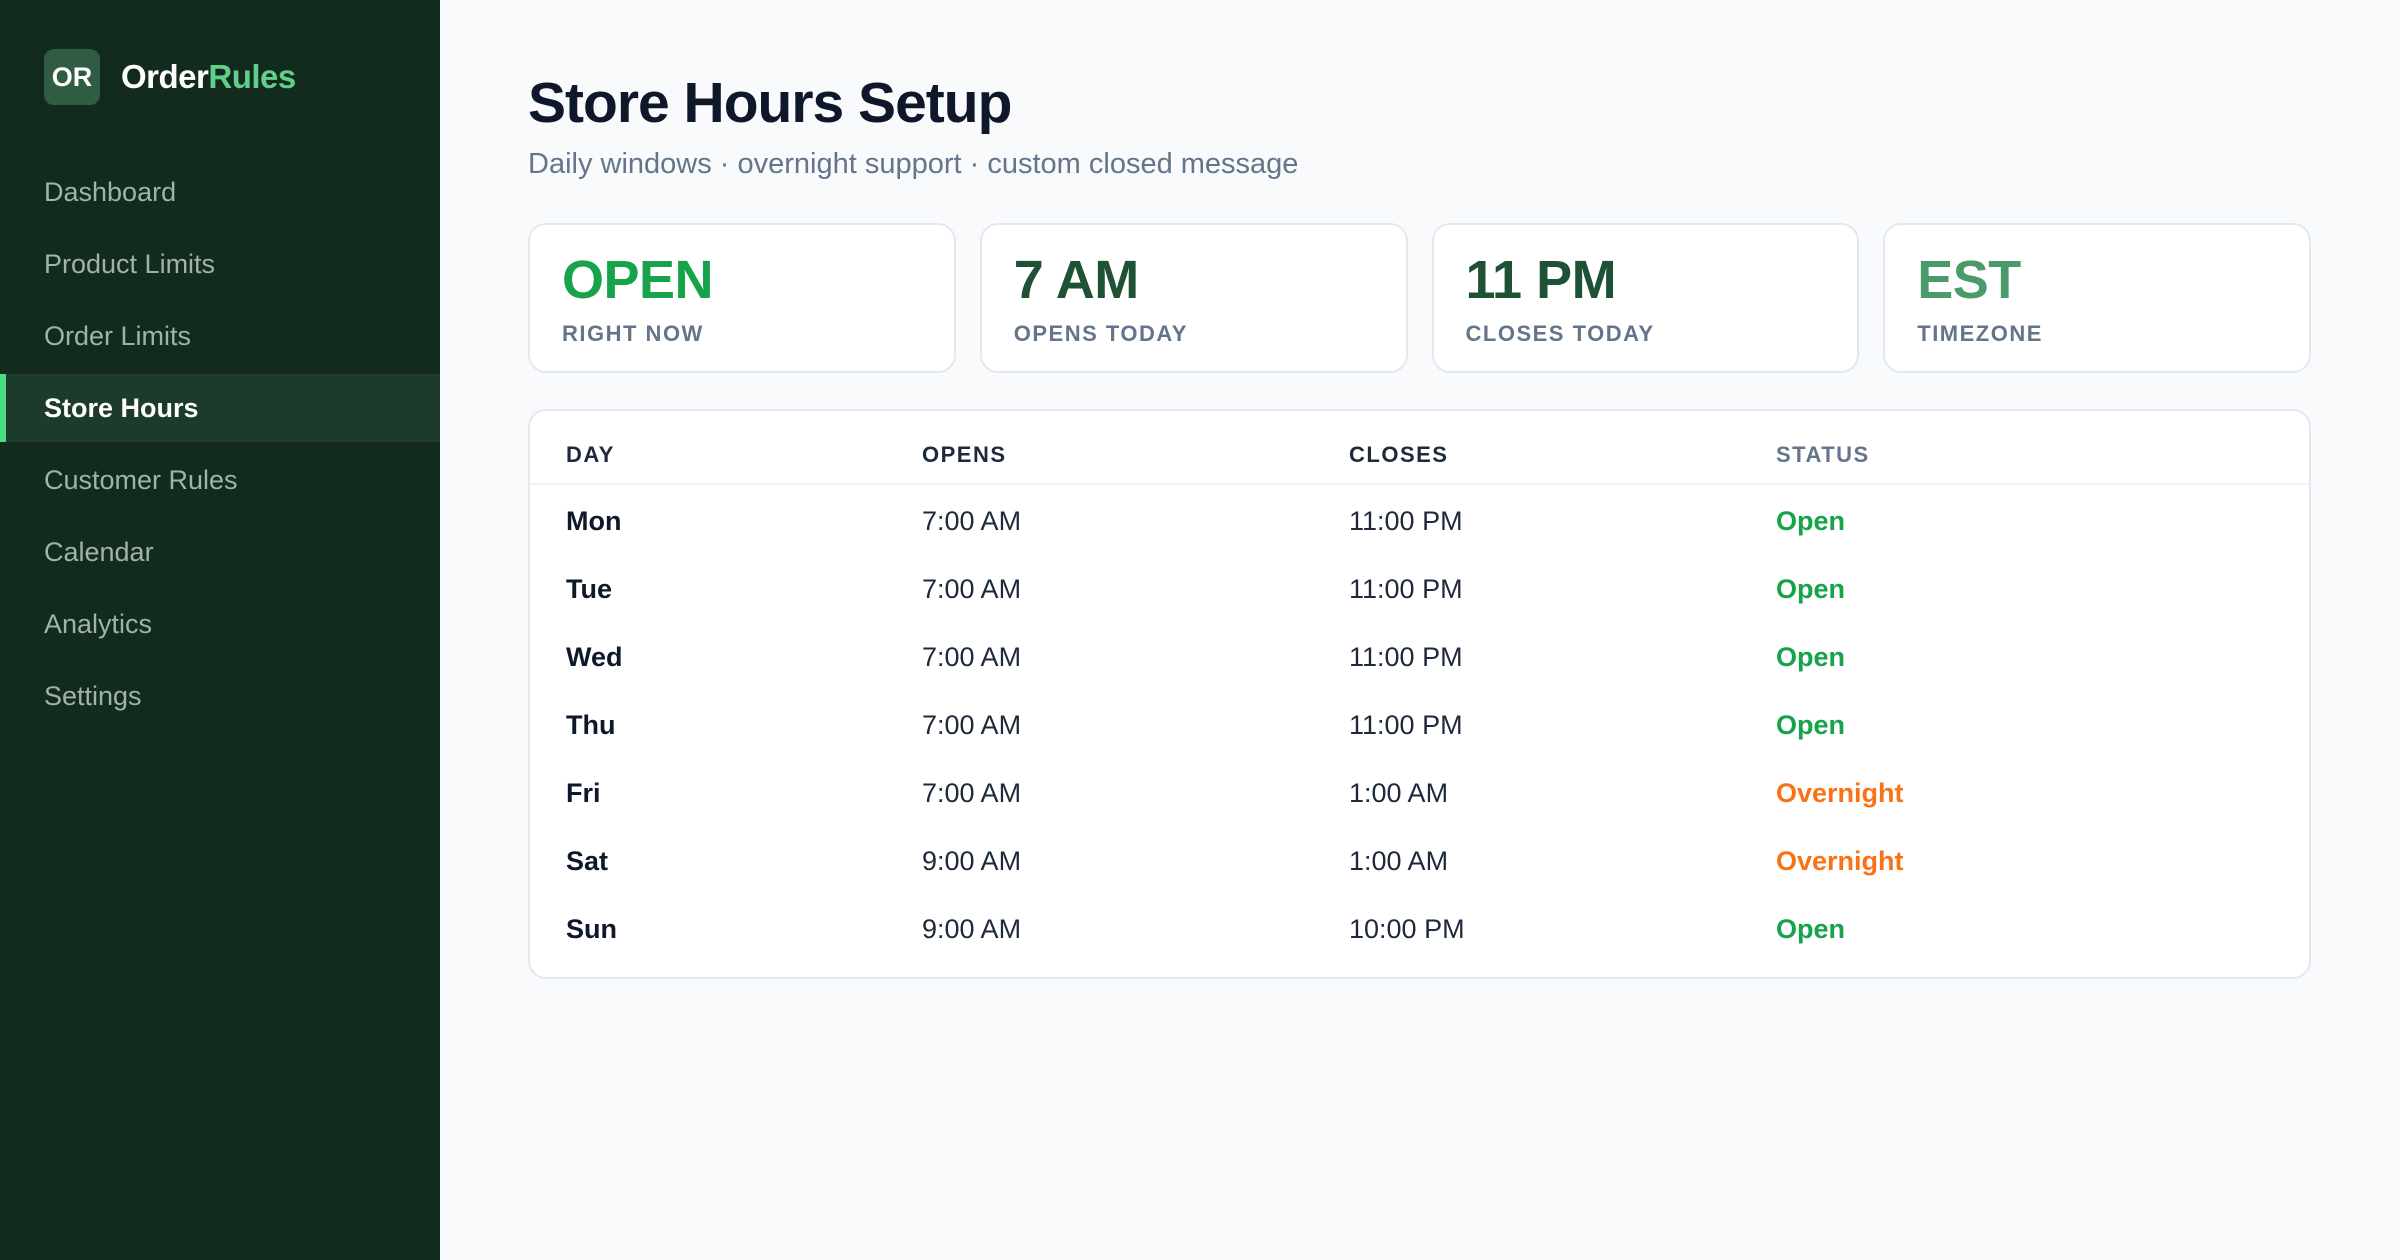  What do you see at coordinates (1100, 333) in the screenshot?
I see `stat-label: OPENS TODAY` at bounding box center [1100, 333].